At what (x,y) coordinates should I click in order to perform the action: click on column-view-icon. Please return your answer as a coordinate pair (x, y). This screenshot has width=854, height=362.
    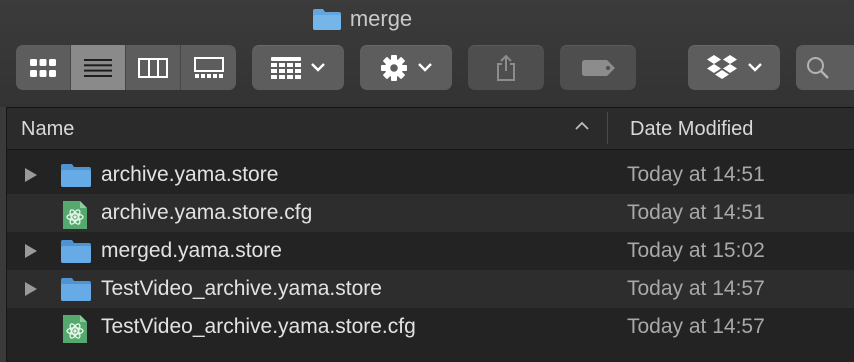
    Looking at the image, I should click on (153, 67).